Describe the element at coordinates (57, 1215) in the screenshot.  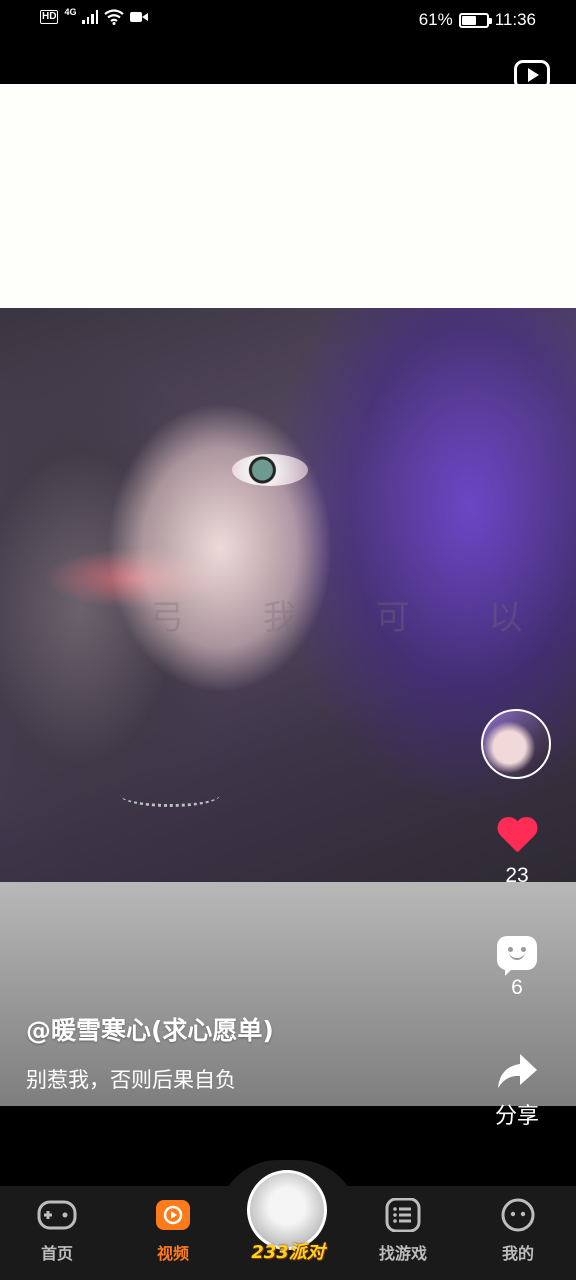
I see `gamepad-icon` at that location.